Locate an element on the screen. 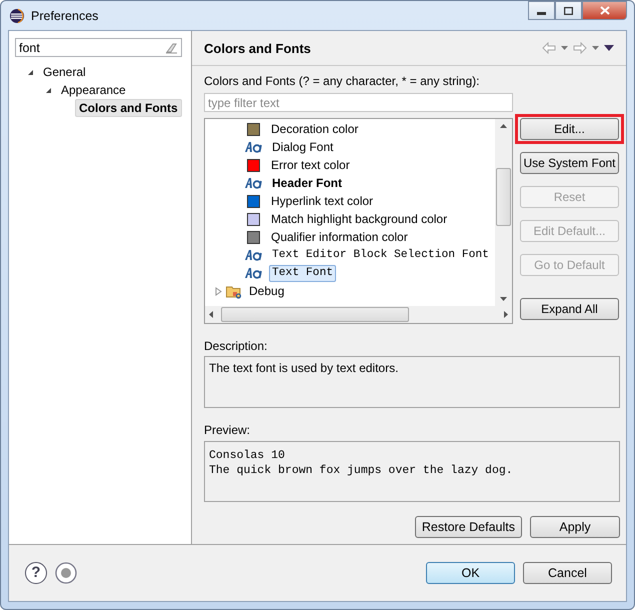  scroll-down-arrow-icon is located at coordinates (503, 299).